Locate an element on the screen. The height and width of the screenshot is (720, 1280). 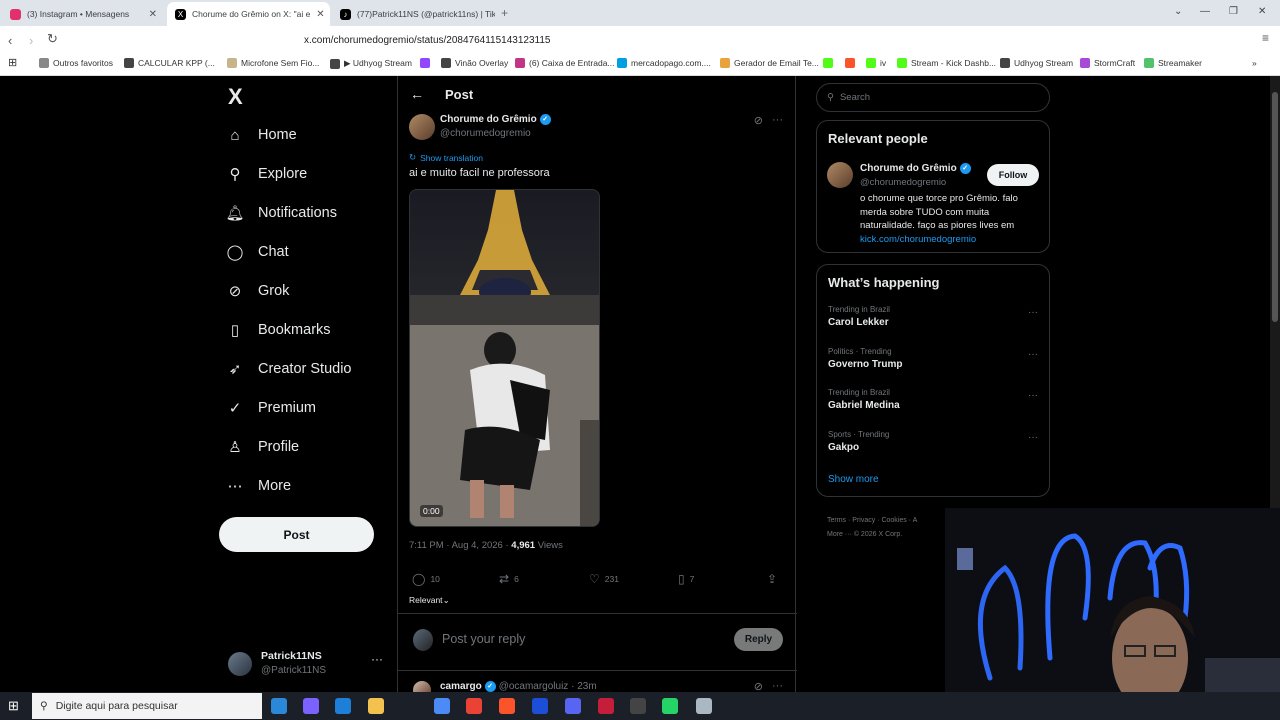
show-translation-link: ↻ Show translation is located at coordinates (446, 157).